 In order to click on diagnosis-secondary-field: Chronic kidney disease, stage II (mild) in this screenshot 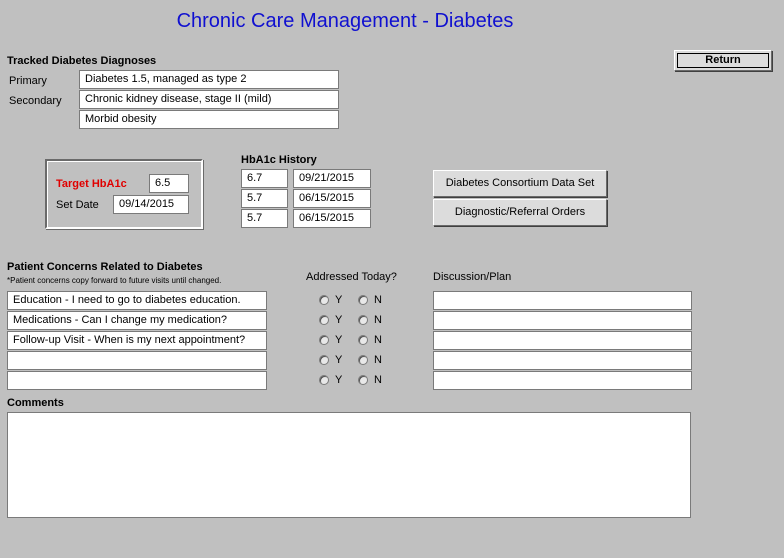, I will do `click(209, 99)`.